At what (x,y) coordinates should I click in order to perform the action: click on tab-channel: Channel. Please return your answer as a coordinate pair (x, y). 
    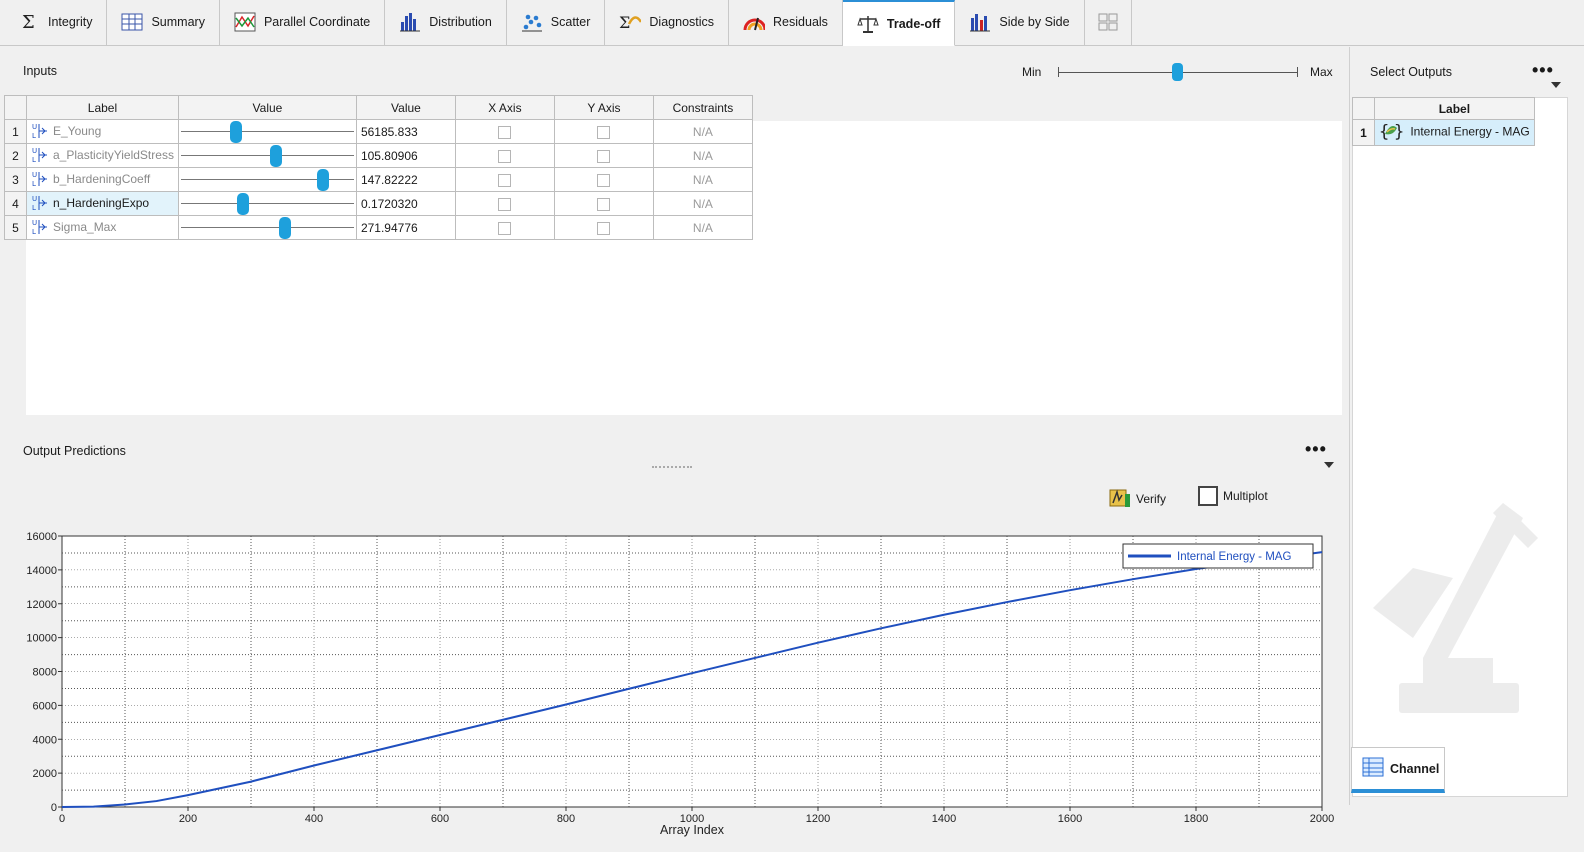
    Looking at the image, I should click on (1398, 770).